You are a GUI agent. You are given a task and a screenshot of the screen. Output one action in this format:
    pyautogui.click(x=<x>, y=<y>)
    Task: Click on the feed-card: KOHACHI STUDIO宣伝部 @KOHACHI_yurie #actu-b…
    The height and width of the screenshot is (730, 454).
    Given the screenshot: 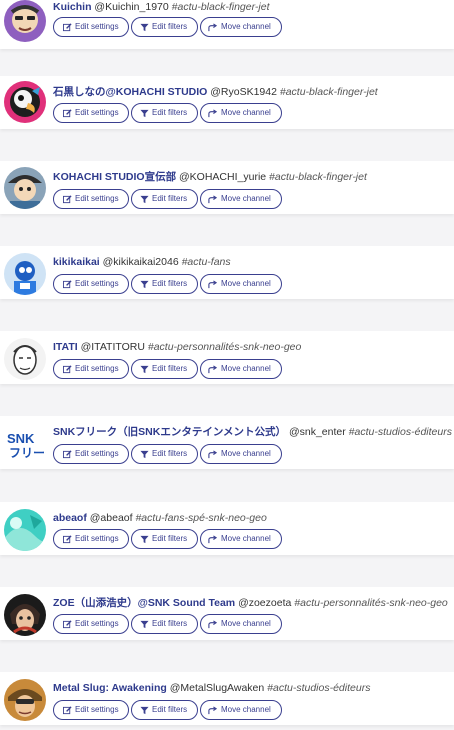 What is the action you would take?
    pyautogui.click(x=227, y=187)
    